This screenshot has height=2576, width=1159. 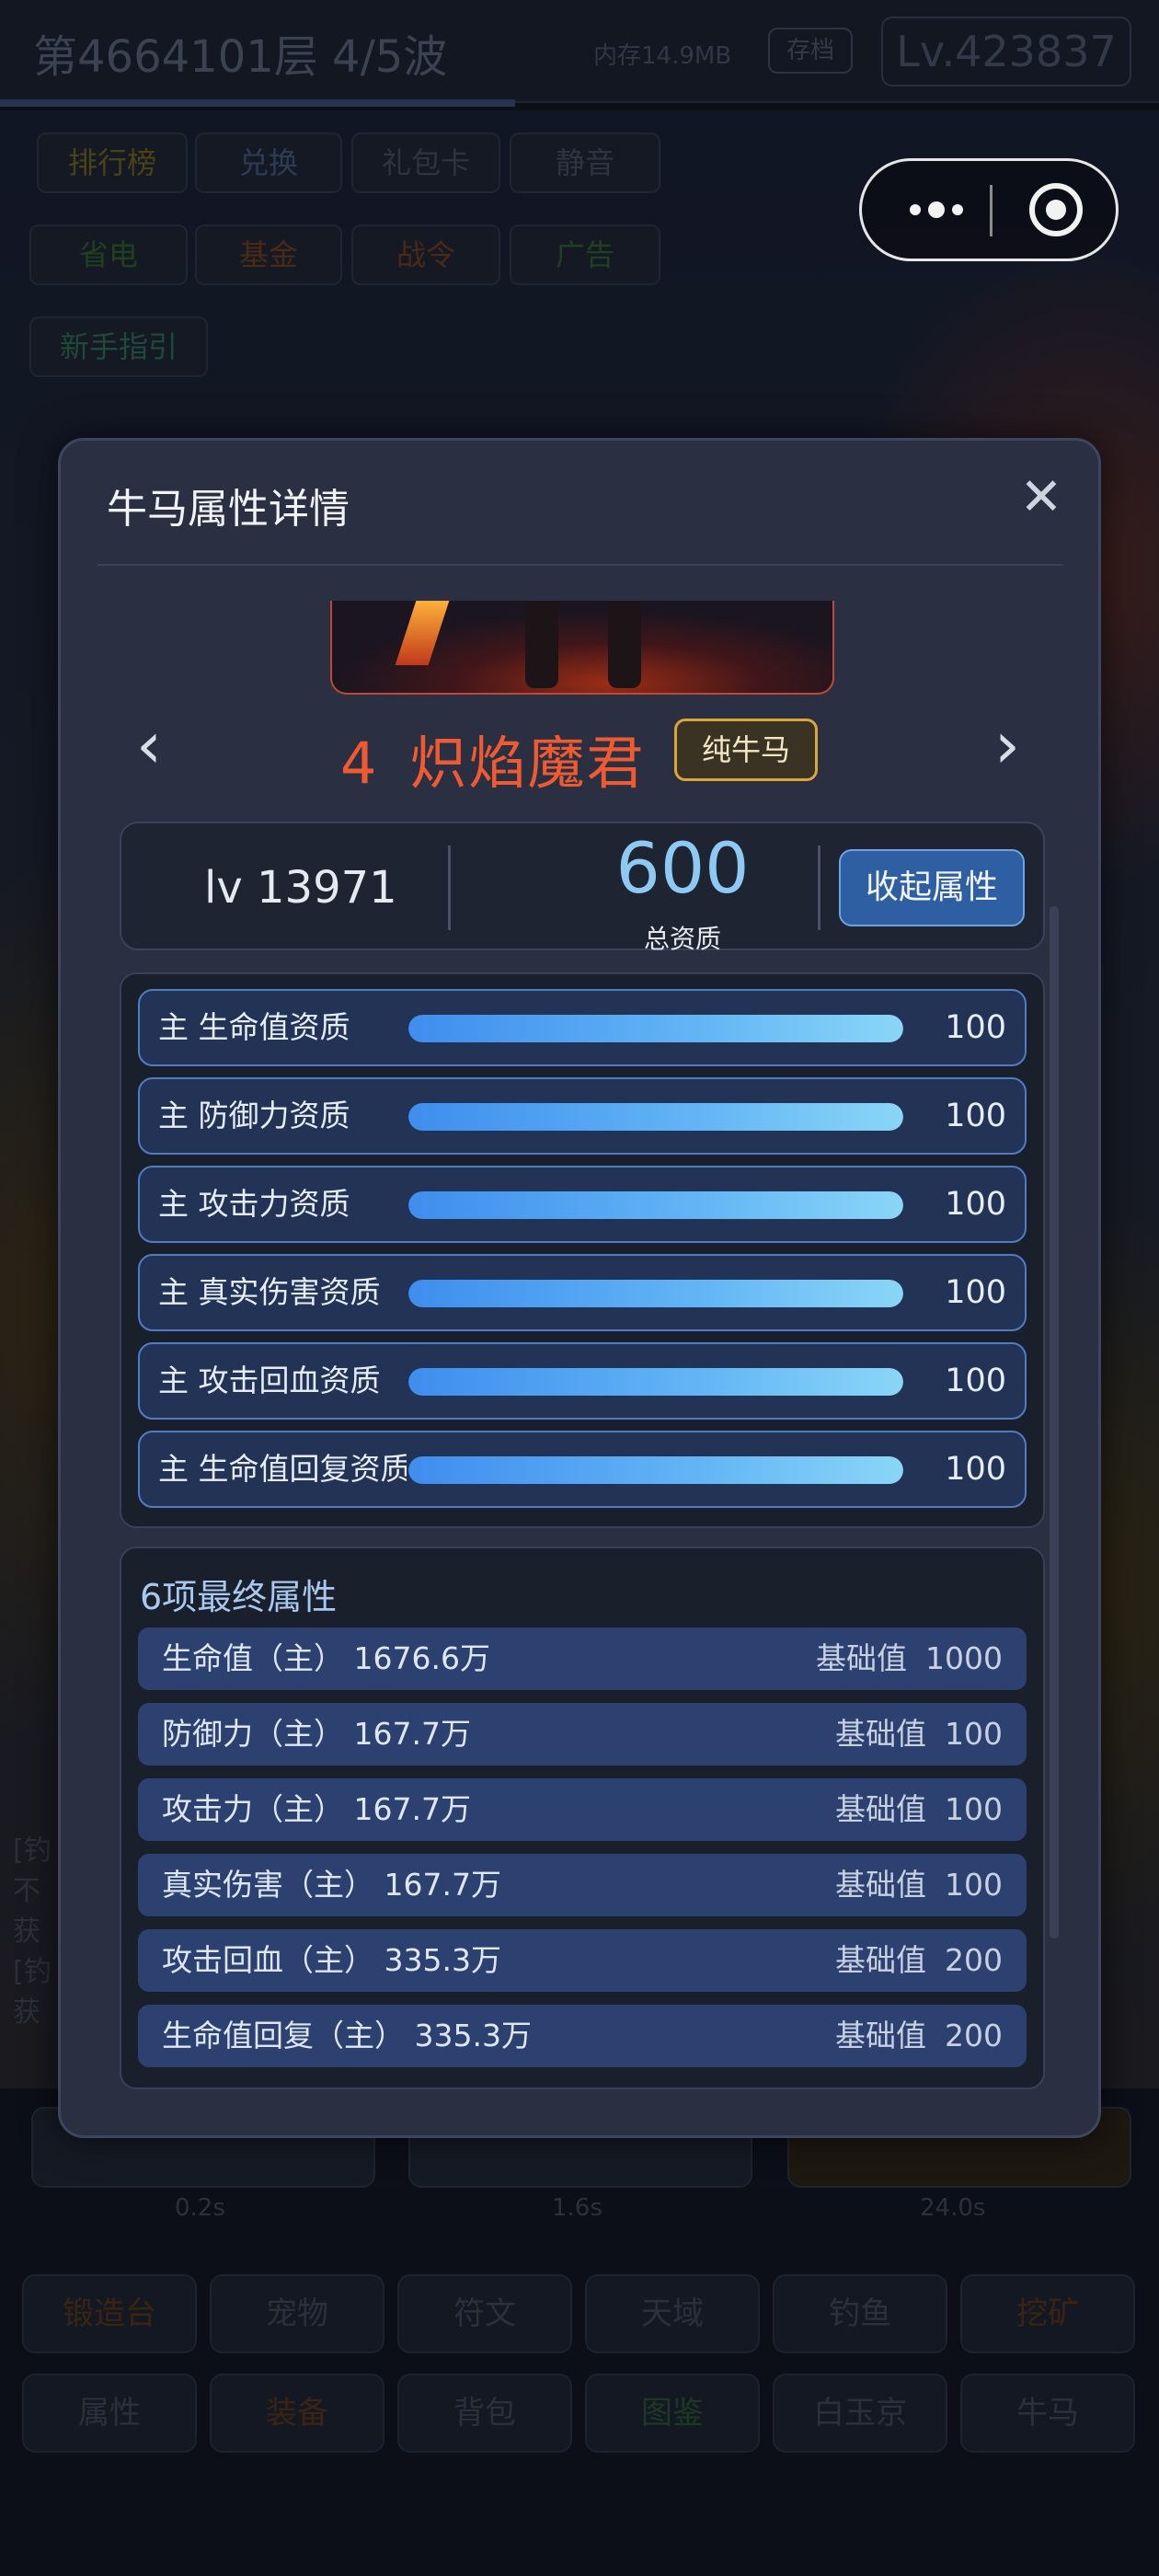 I want to click on wave-progress-bar, so click(x=257, y=103).